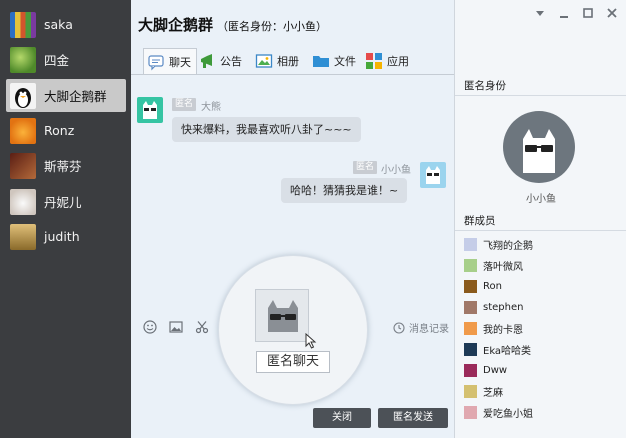 This screenshot has height=438, width=626. I want to click on tab-announcement: 公告, so click(220, 61).